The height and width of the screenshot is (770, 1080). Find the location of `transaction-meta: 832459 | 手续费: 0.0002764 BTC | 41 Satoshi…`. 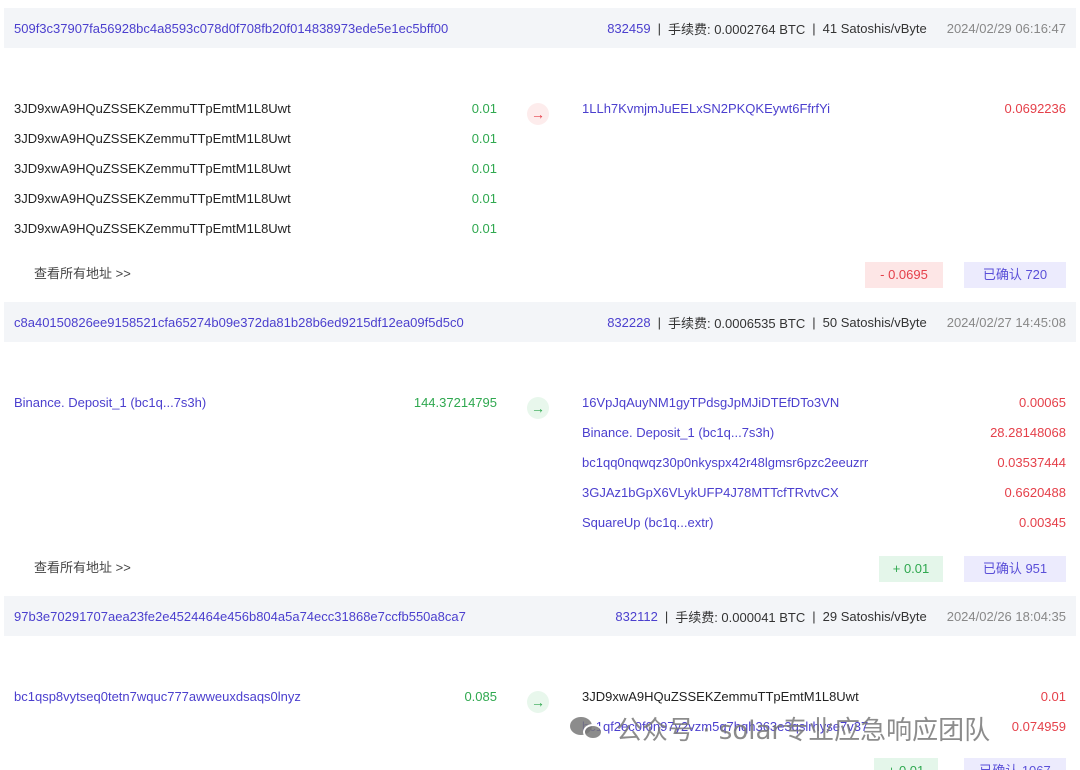

transaction-meta: 832459 | 手续费: 0.0002764 BTC | 41 Satoshi… is located at coordinates (767, 28).